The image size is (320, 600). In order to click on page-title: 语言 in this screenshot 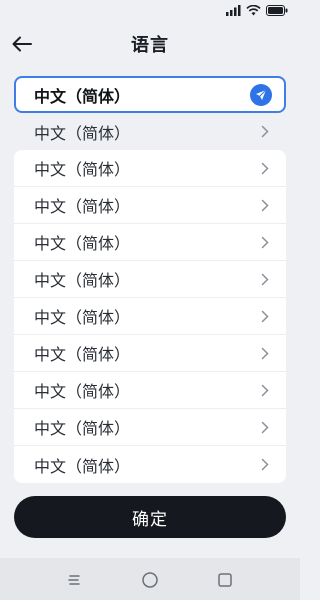, I will do `click(150, 45)`.